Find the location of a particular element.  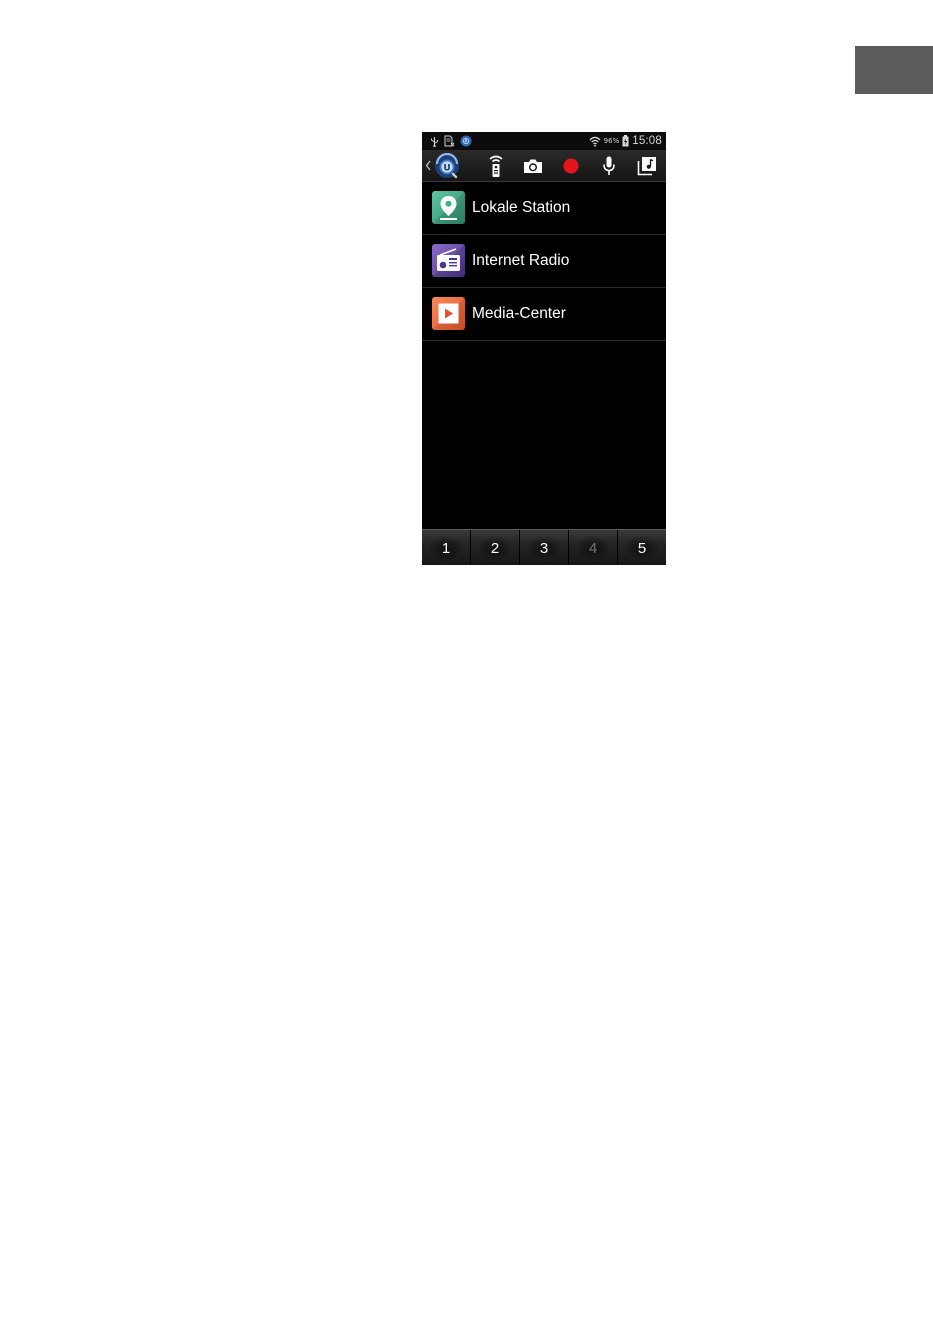

microphone-icon is located at coordinates (609, 165).